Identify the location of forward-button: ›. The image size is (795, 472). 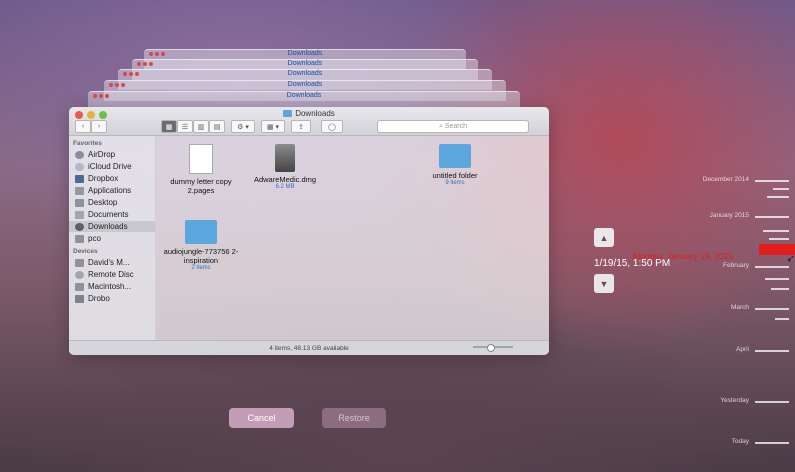
(99, 126).